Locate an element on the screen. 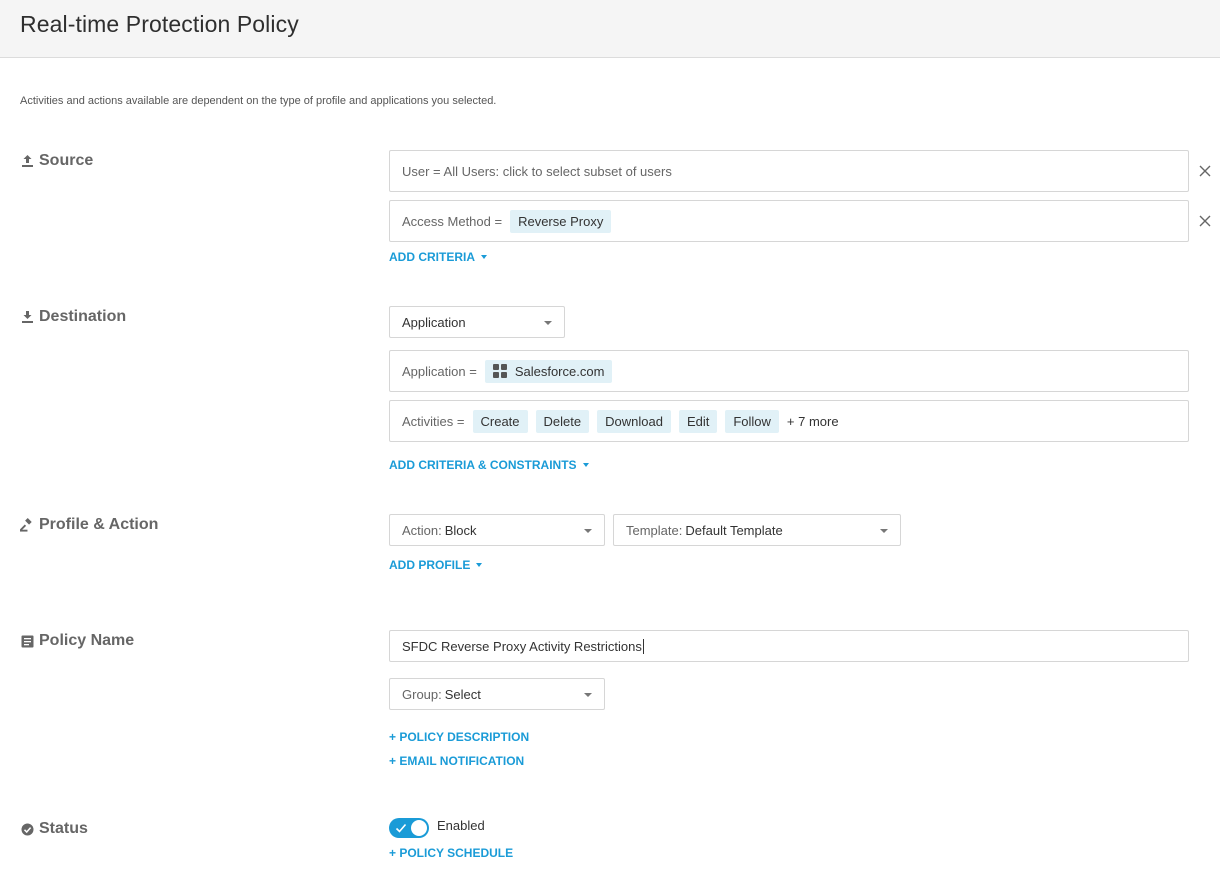  activity-chip: Create is located at coordinates (500, 421).